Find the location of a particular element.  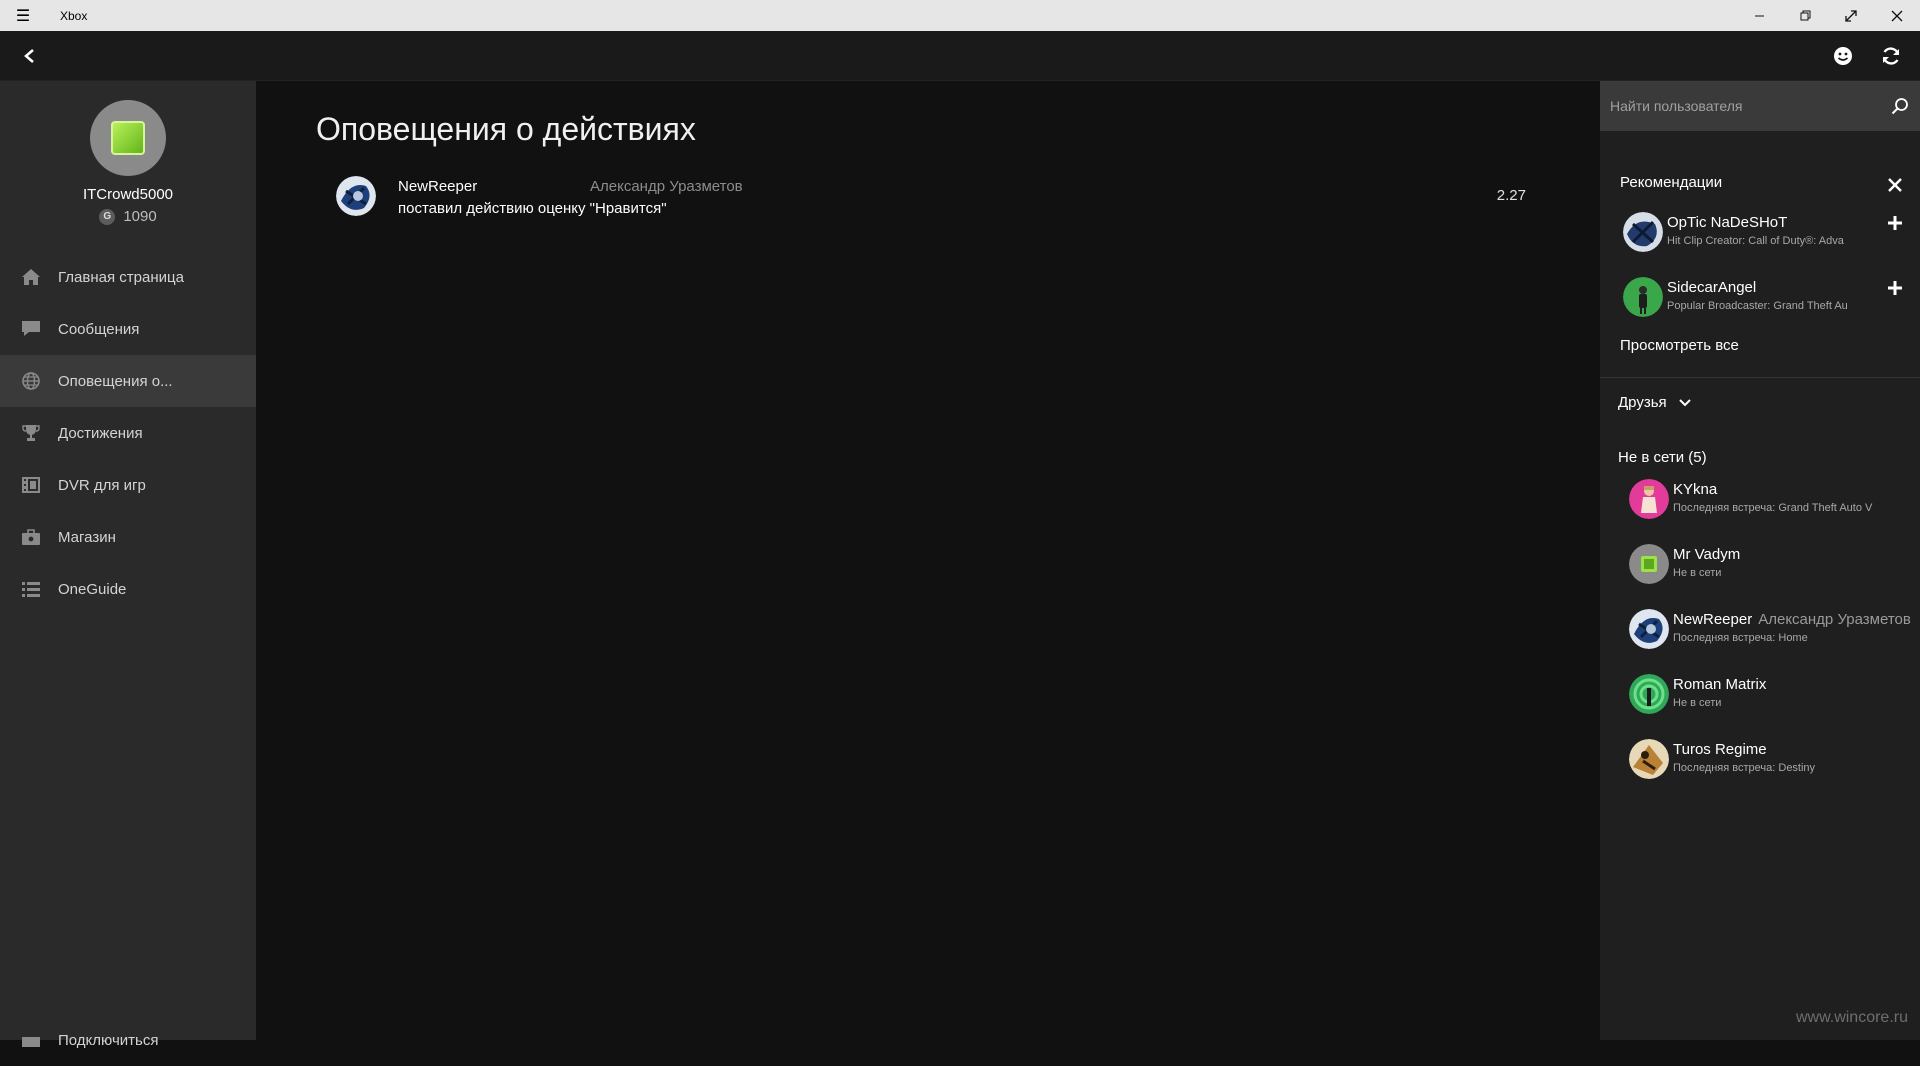

refresh-button is located at coordinates (1891, 56).